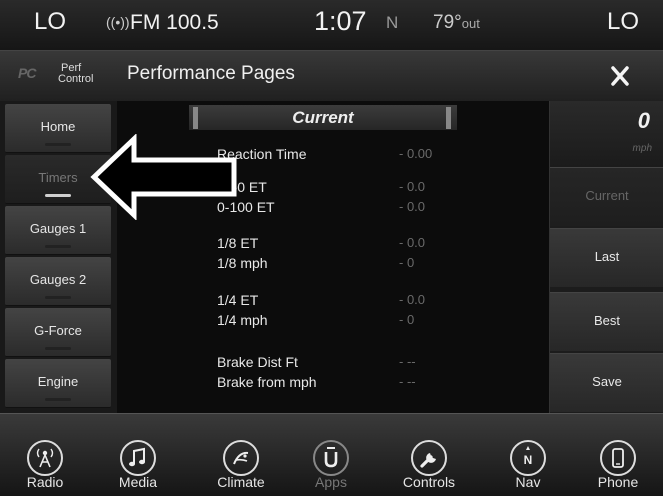 Image resolution: width=663 pixels, height=496 pixels. I want to click on nav-item-gauges-2: Gauges 2, so click(58, 281).